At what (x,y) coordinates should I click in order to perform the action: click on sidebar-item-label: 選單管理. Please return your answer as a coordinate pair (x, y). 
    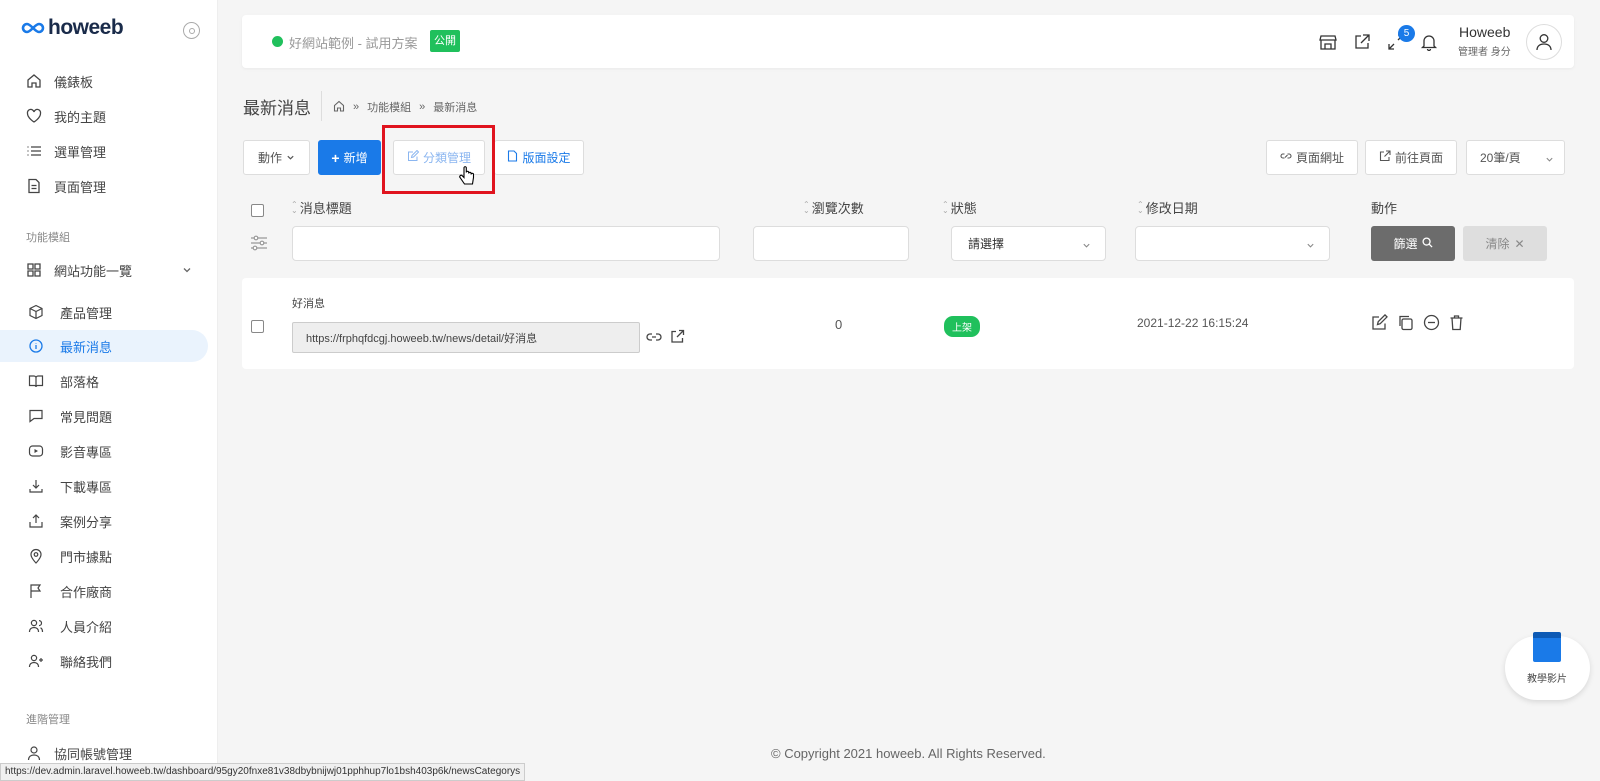
    Looking at the image, I should click on (80, 152).